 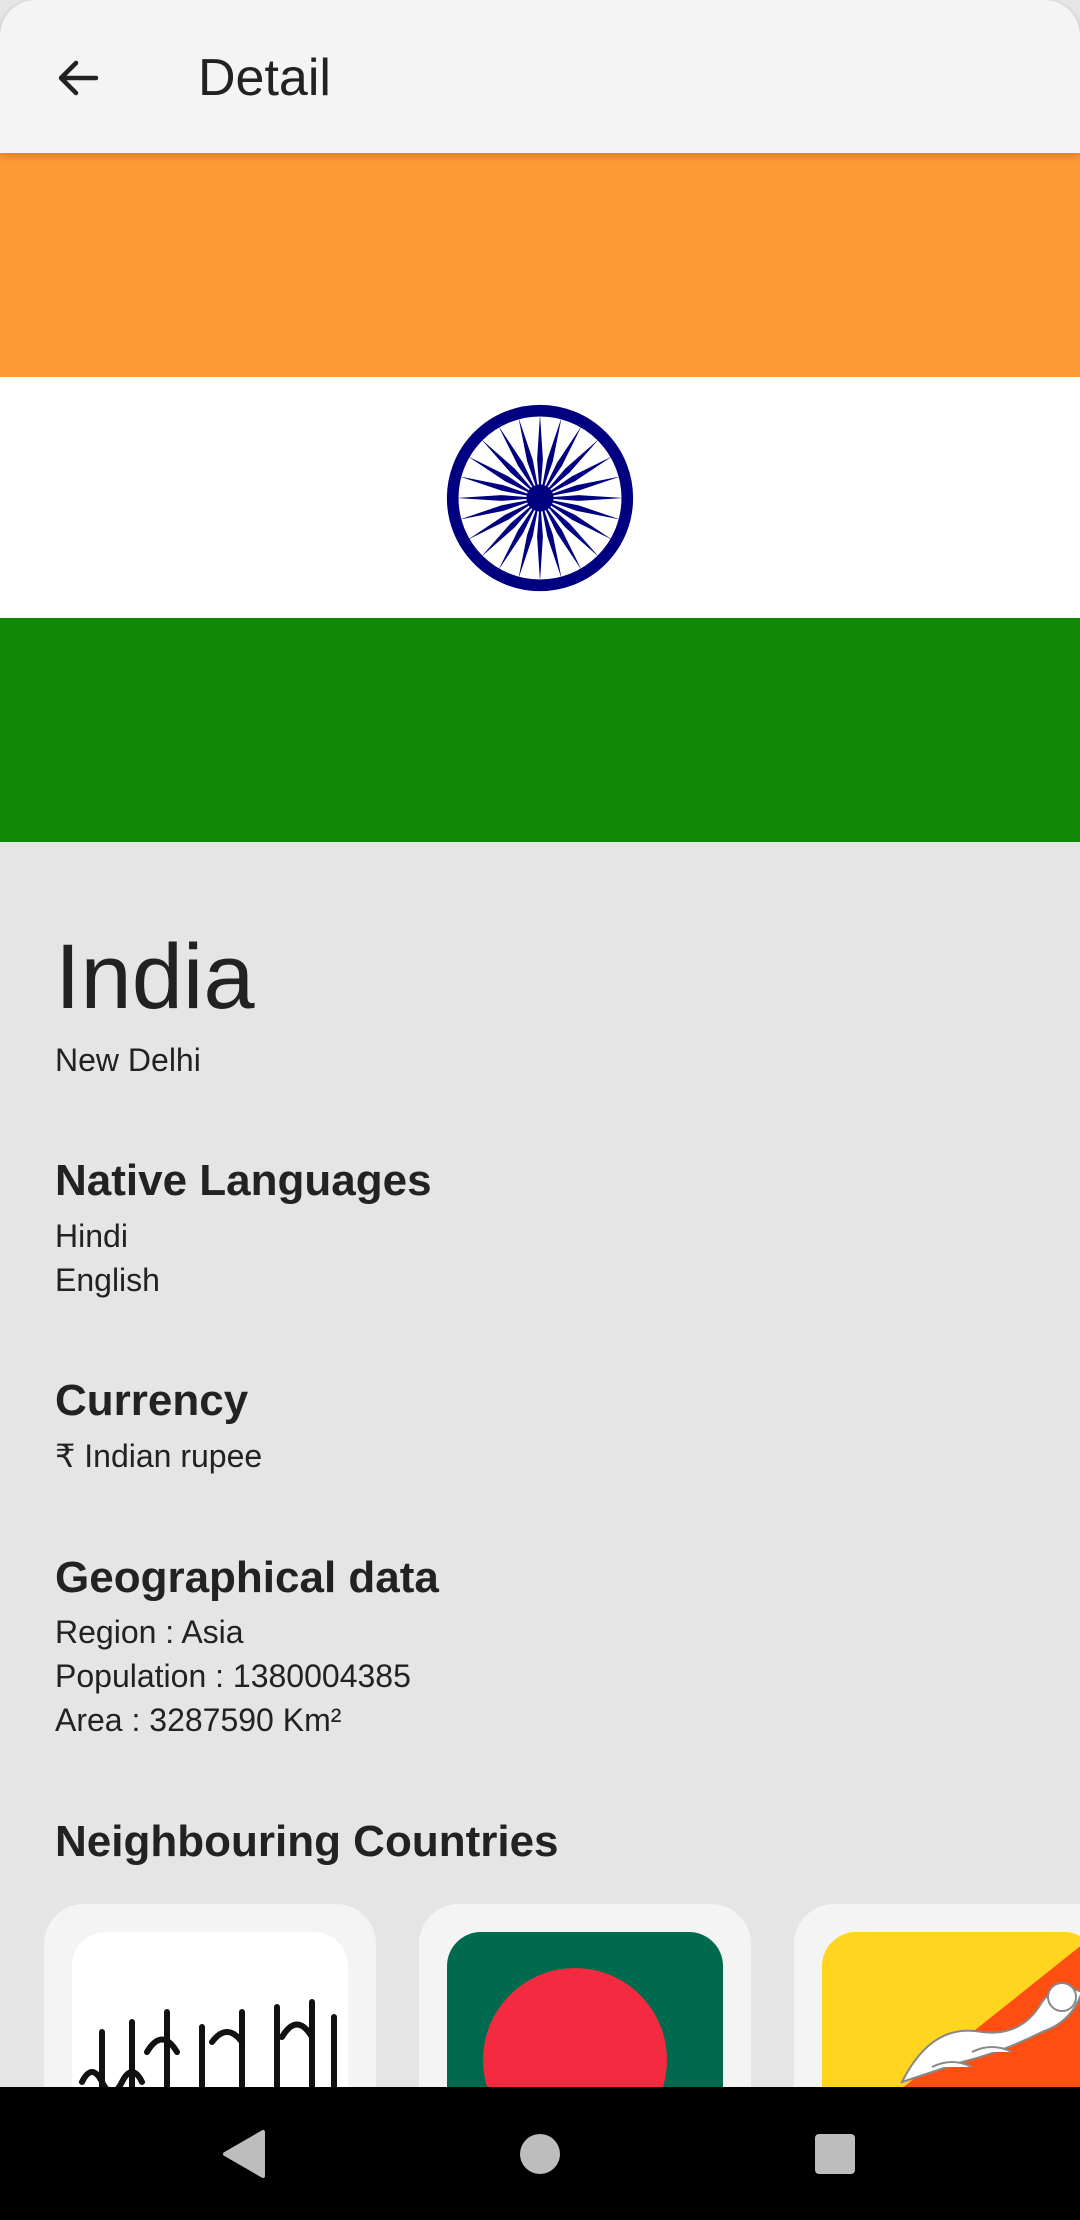 I want to click on nav-home-button, so click(x=540, y=2153).